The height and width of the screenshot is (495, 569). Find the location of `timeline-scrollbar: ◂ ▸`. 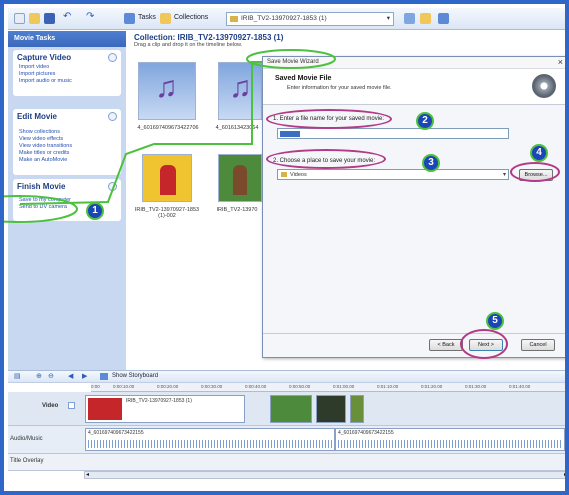

timeline-scrollbar: ◂ ▸ is located at coordinates (324, 475).